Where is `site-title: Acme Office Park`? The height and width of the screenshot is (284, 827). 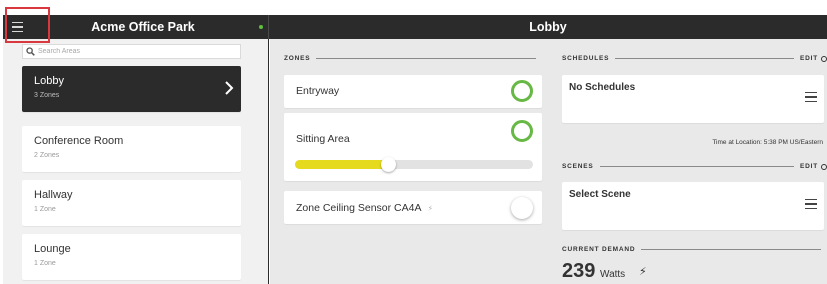 site-title: Acme Office Park is located at coordinates (143, 27).